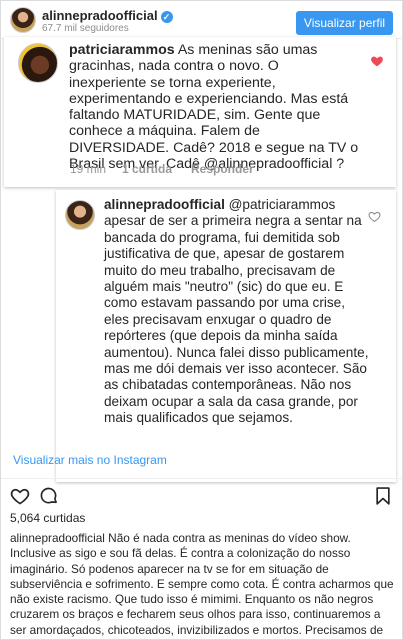 The image size is (403, 640). I want to click on verified-badge-icon: ✓, so click(166, 17).